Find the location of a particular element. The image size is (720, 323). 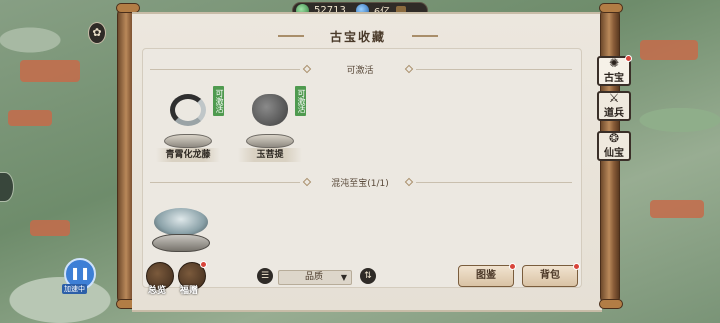

panel-title-text: 古宝收藏 is located at coordinates (357, 36).